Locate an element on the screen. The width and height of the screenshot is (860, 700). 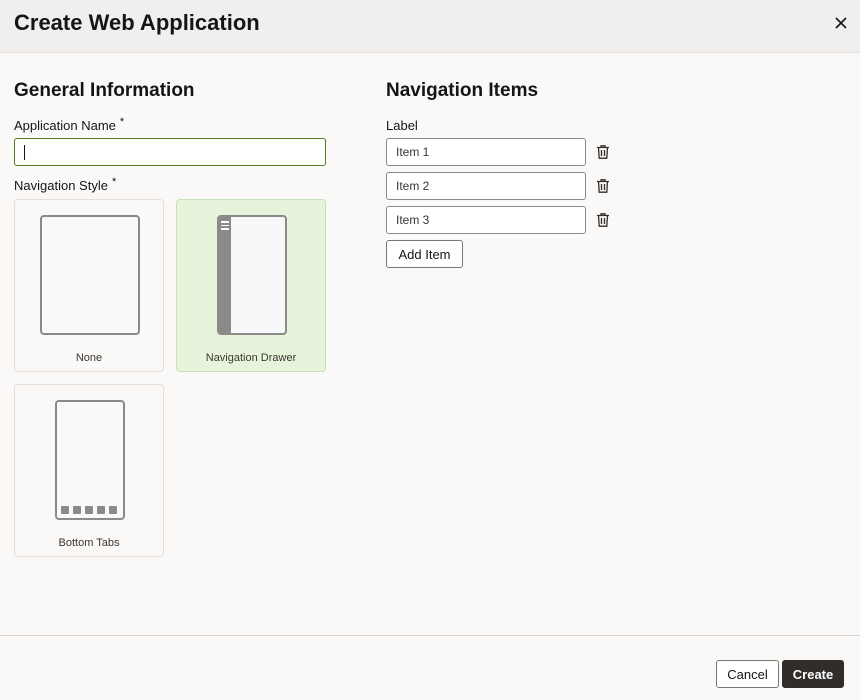
create-button: Create is located at coordinates (813, 674).